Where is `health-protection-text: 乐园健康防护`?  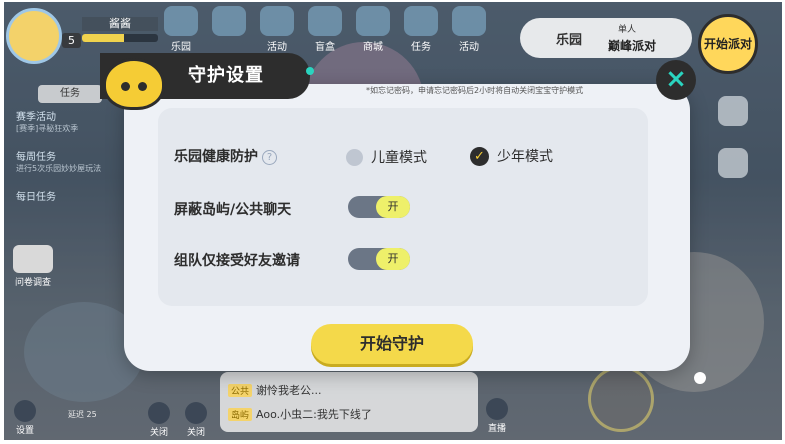
health-protection-text: 乐园健康防护 is located at coordinates (216, 157).